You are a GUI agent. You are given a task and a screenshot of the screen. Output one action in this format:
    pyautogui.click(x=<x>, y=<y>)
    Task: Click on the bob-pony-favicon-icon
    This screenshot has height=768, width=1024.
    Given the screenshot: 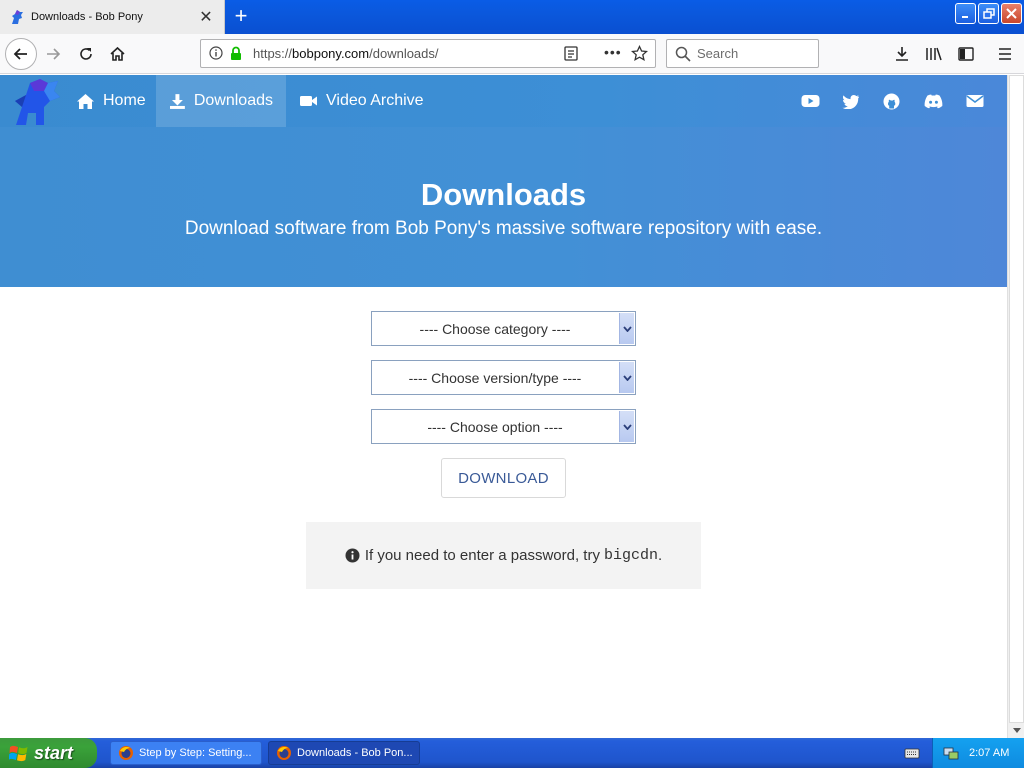 What is the action you would take?
    pyautogui.click(x=17, y=17)
    